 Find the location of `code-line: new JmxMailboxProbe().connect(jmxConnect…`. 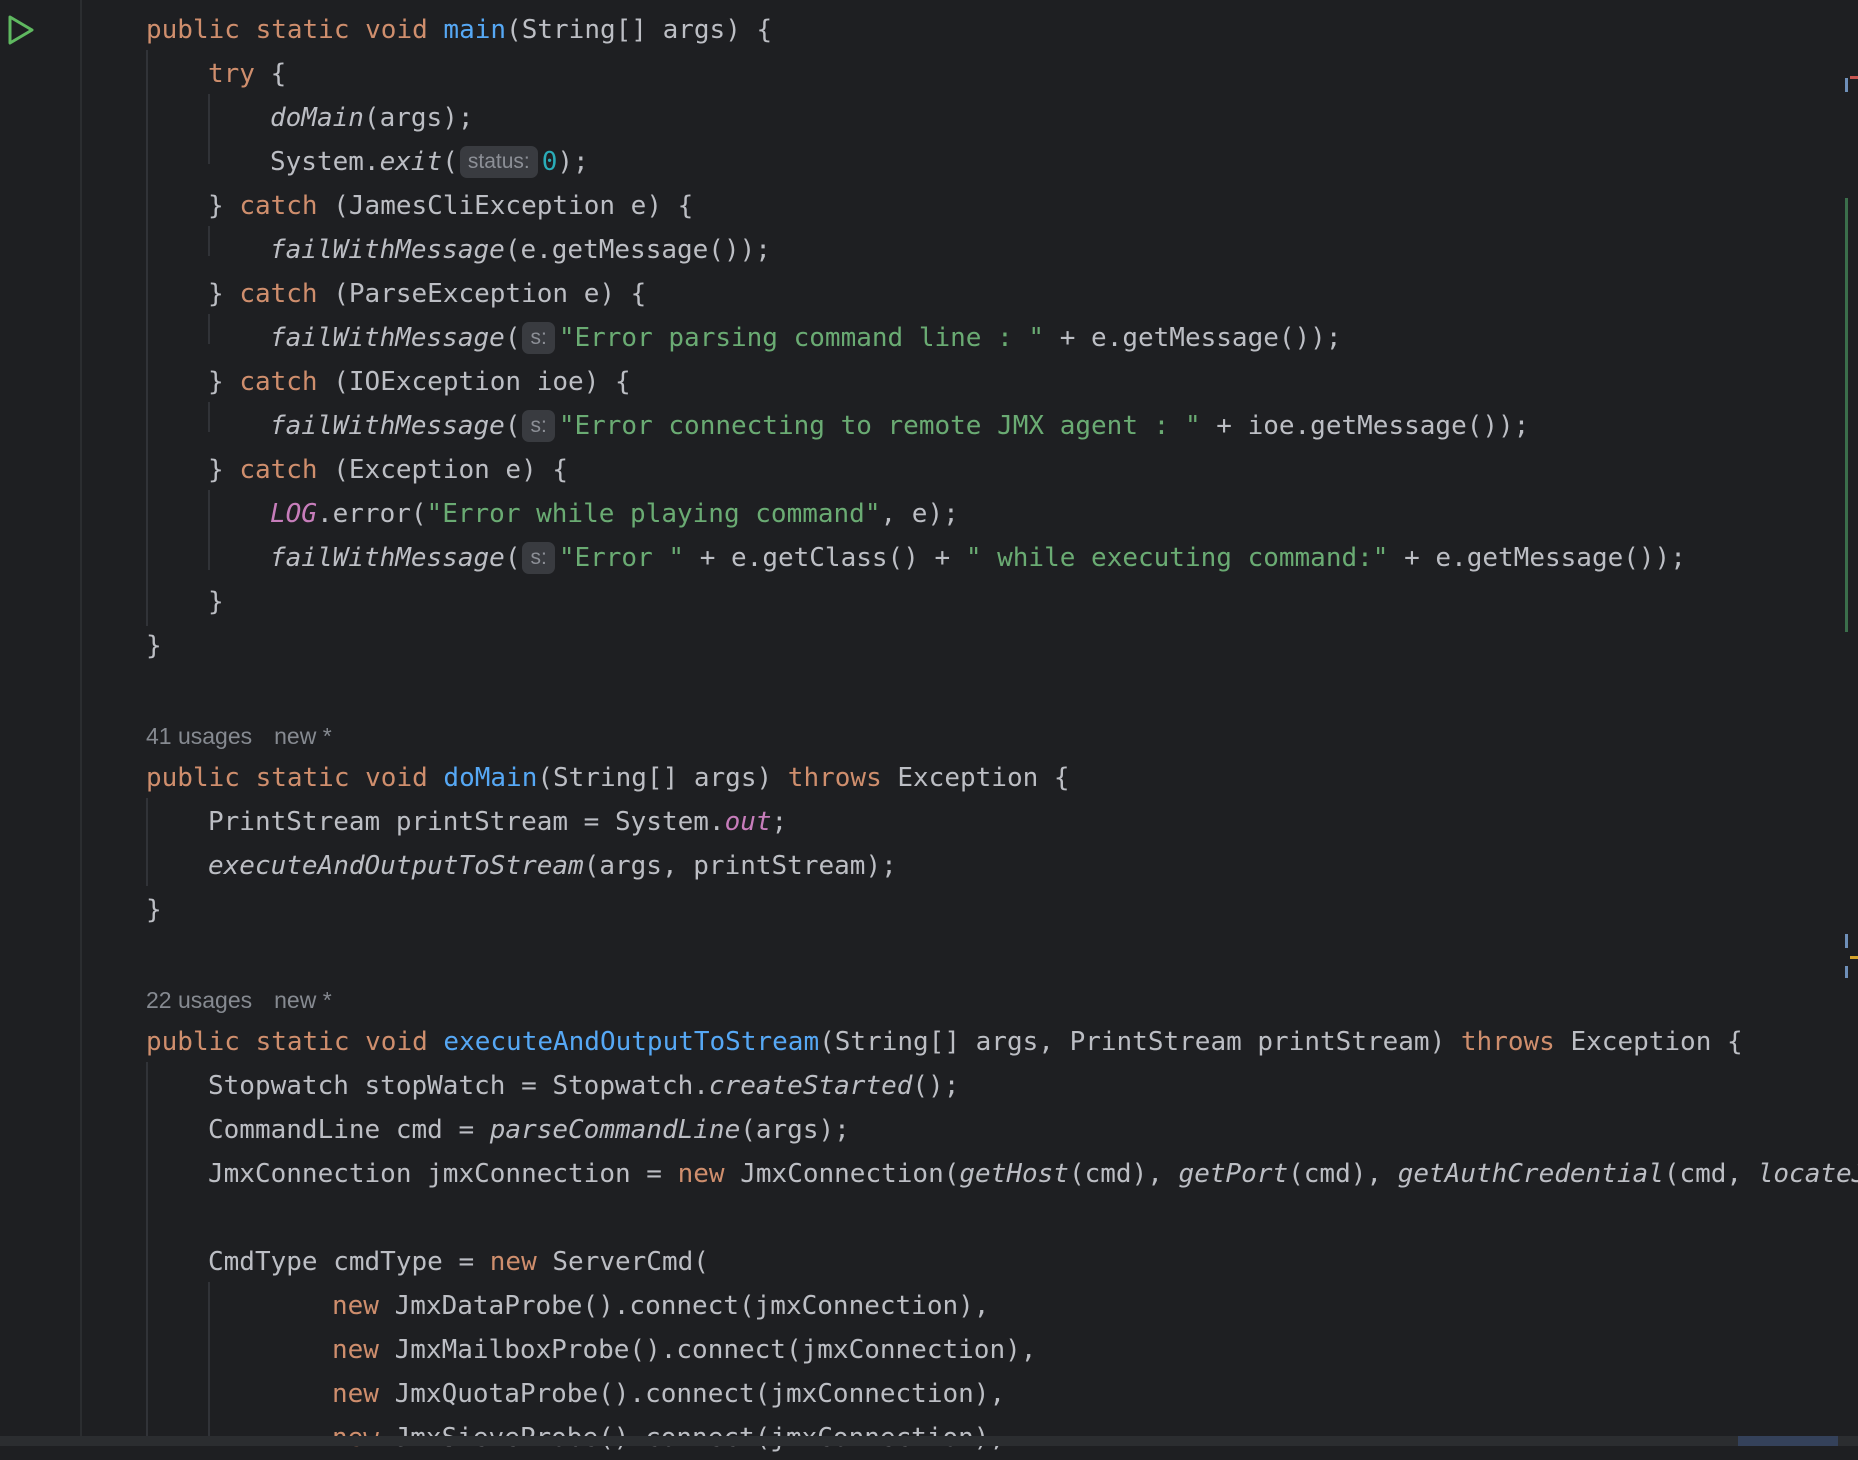

code-line: new JmxMailboxProbe().connect(jmxConnect… is located at coordinates (684, 1350).